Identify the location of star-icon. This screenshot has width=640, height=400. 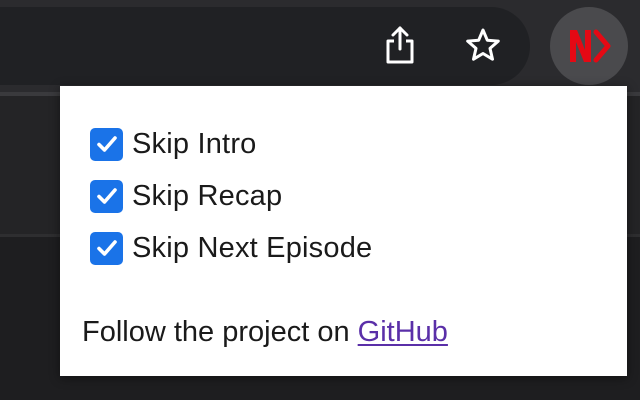
(483, 44).